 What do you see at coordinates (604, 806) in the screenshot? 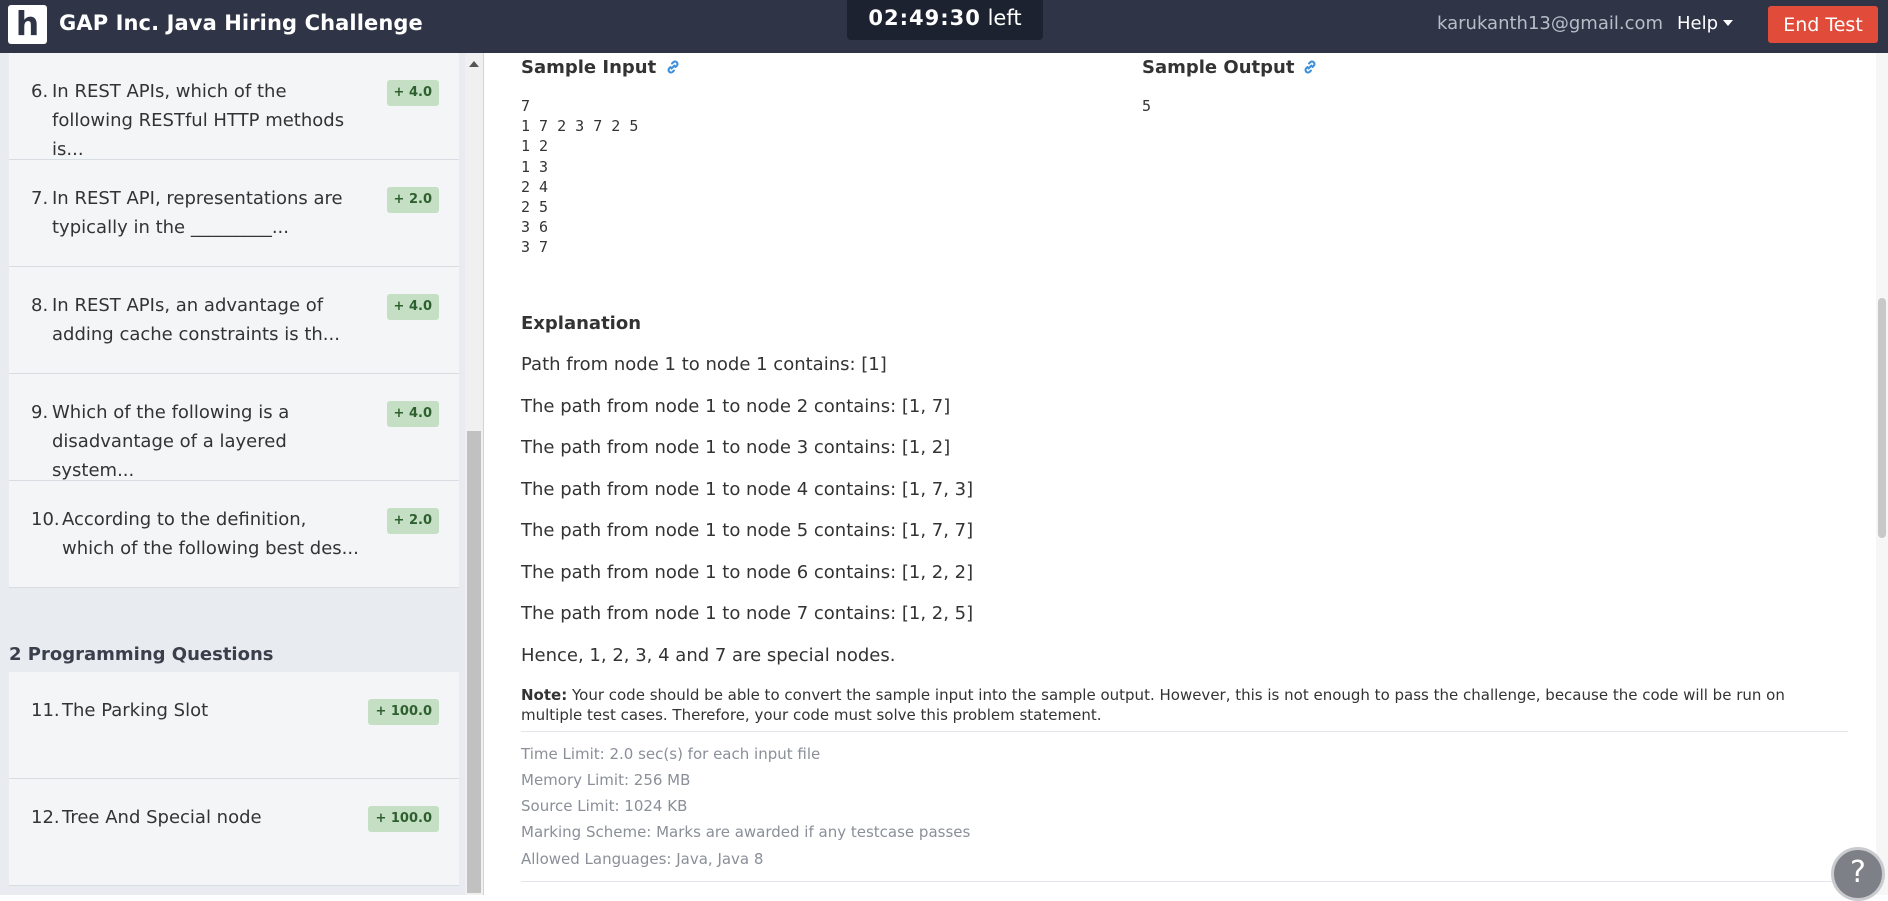
I see `source-limit: Source Limit: 1024 KB` at bounding box center [604, 806].